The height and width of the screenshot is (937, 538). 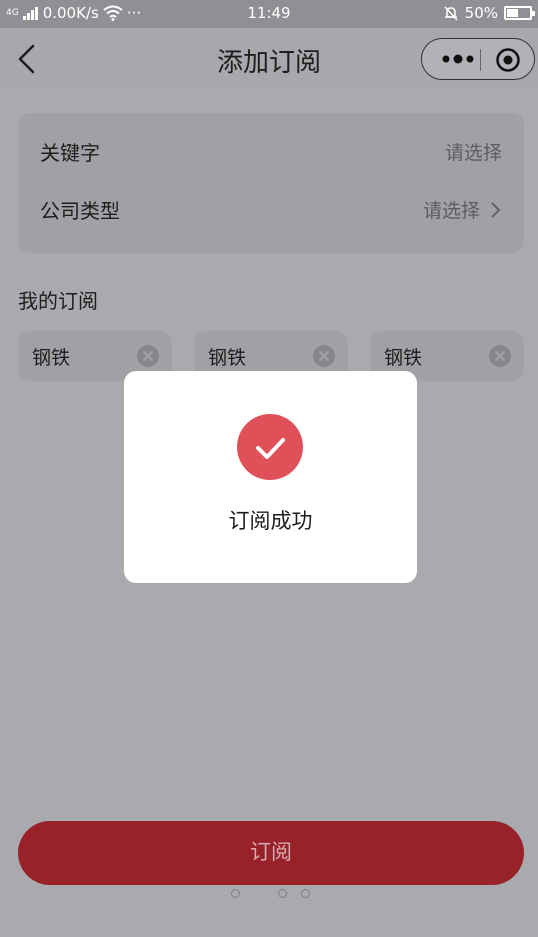 I want to click on more-dots-icon, so click(x=458, y=59).